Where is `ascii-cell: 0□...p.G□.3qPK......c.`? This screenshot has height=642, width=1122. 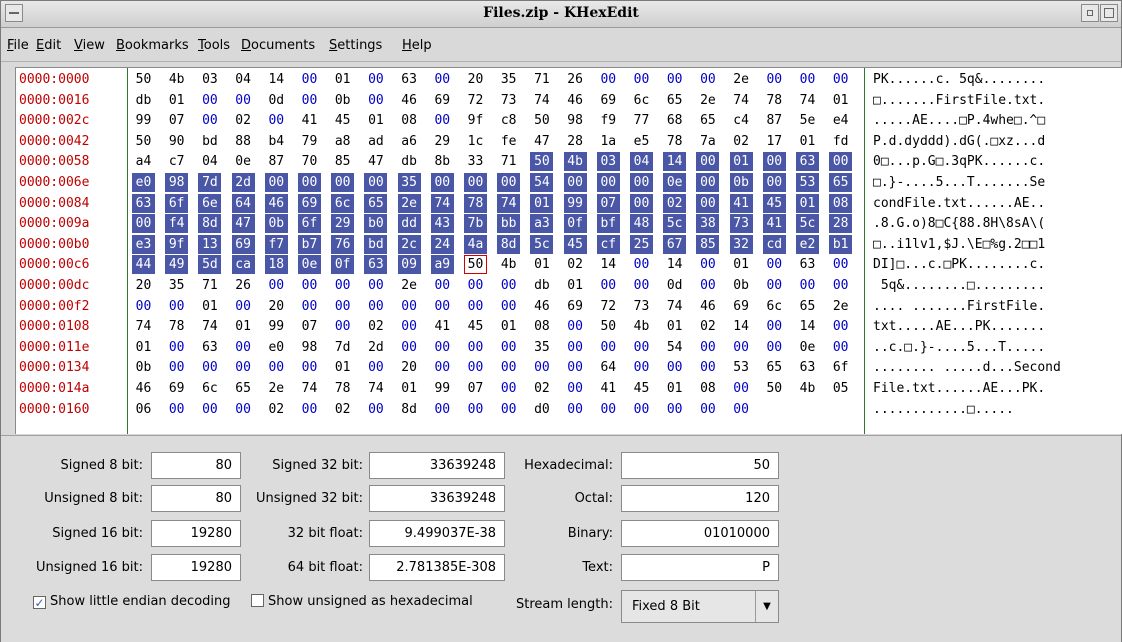
ascii-cell: 0□...p.G□.3qPK......c. is located at coordinates (997, 161).